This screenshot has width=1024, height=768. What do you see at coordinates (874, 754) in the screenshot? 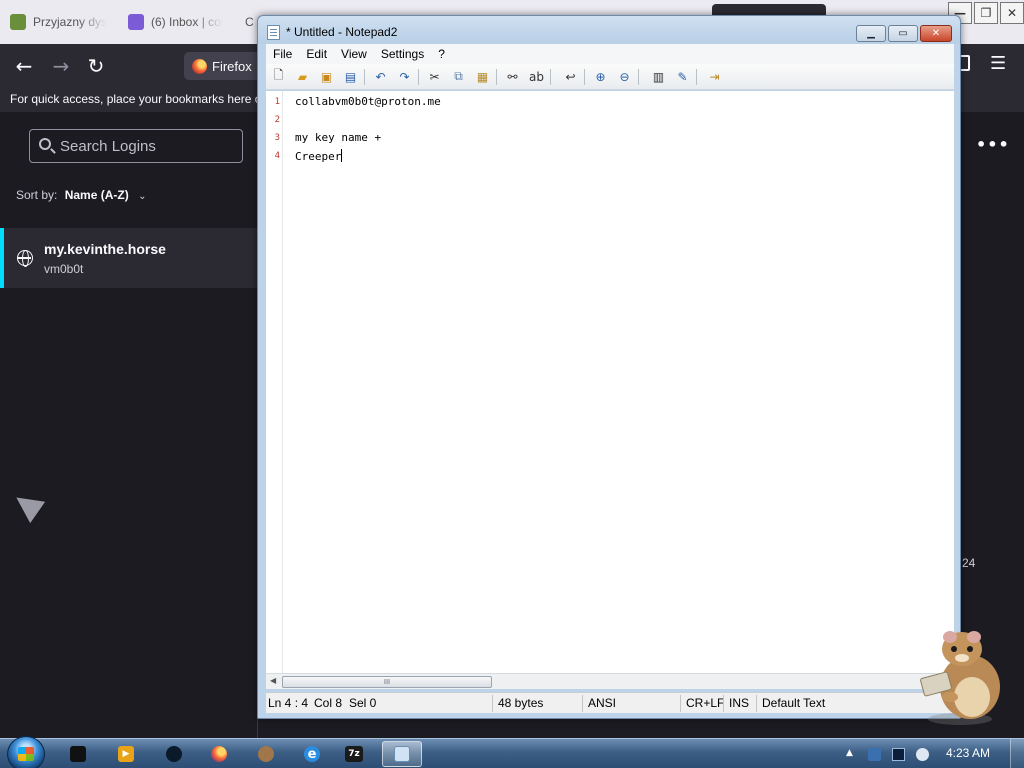
I see `action-center-flag-icon` at bounding box center [874, 754].